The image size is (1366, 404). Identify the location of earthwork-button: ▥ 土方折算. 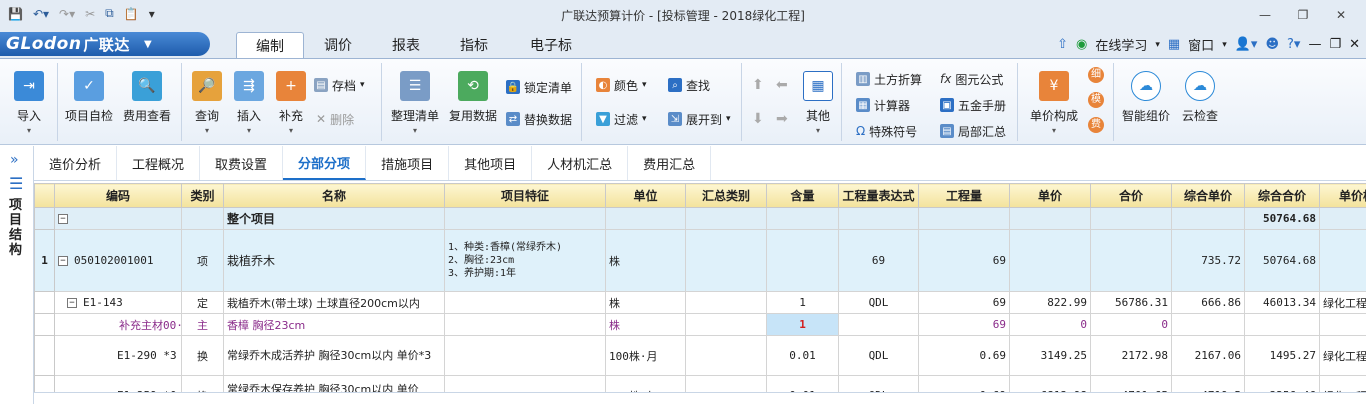
(889, 79).